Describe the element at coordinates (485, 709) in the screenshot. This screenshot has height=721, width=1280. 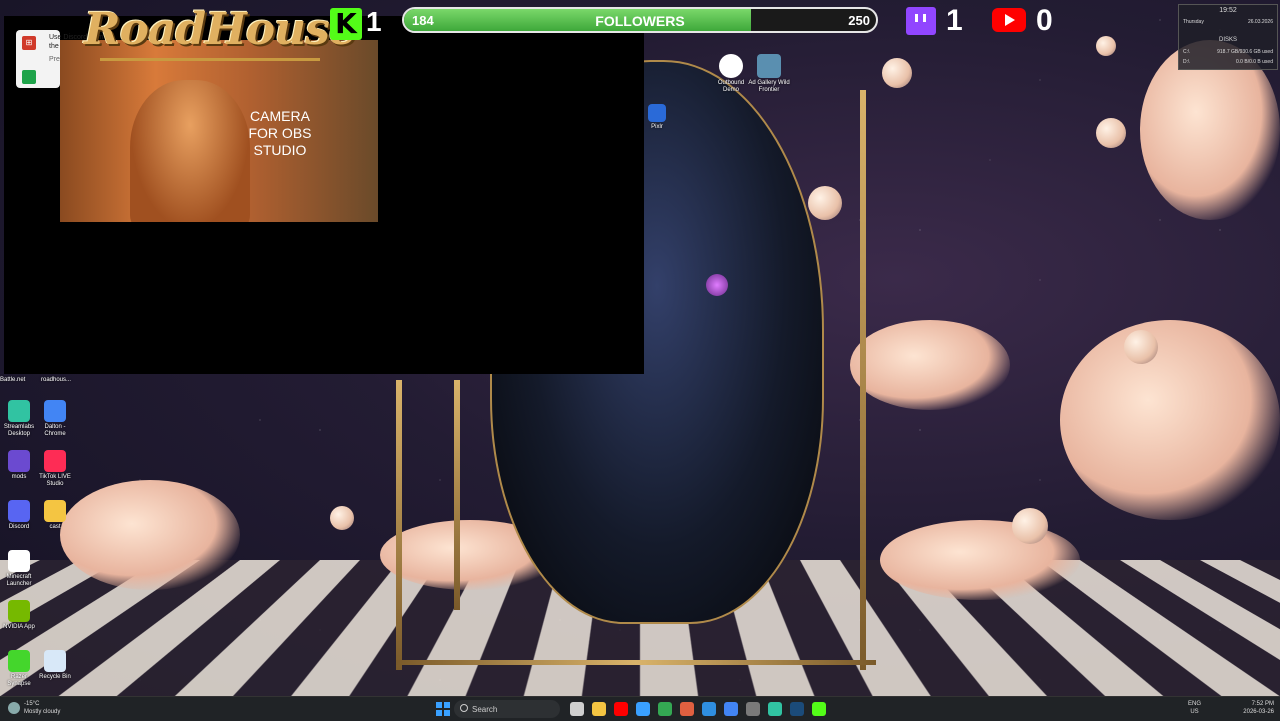
I see `search-placeholder: Search` at that location.